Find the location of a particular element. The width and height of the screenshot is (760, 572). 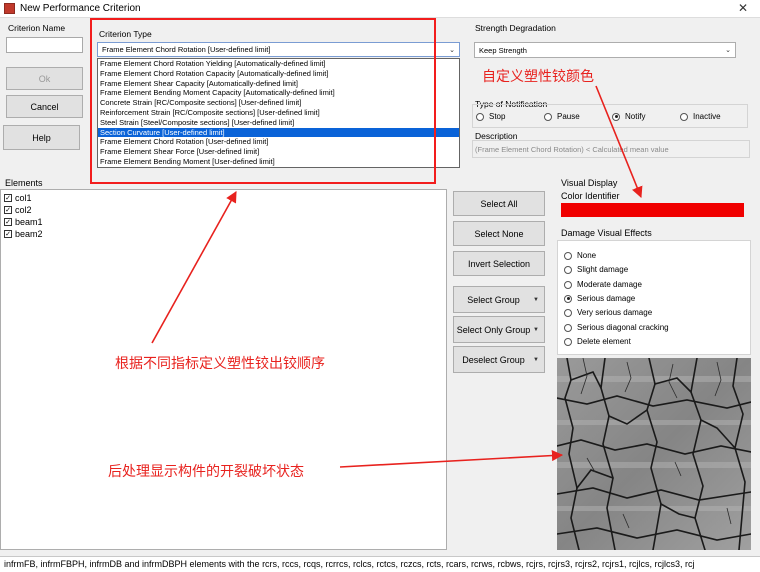

arrow-to-color-swatch is located at coordinates (619, 142).